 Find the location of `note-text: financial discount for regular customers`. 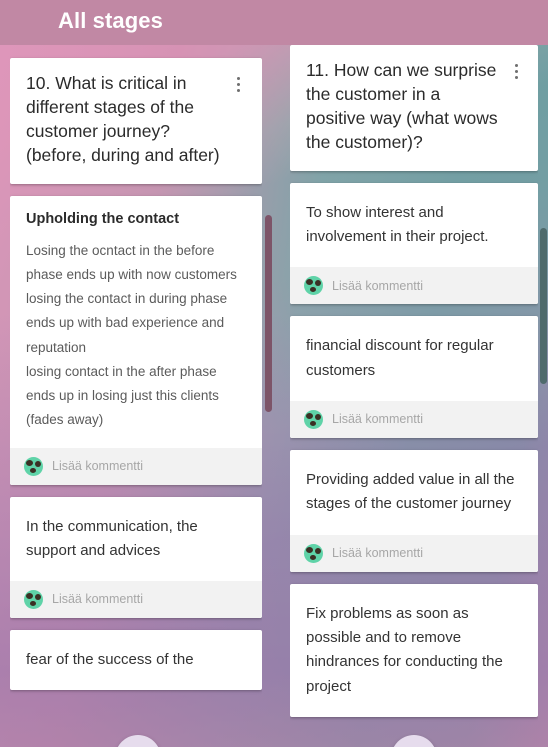

note-text: financial discount for regular customers is located at coordinates (400, 358).